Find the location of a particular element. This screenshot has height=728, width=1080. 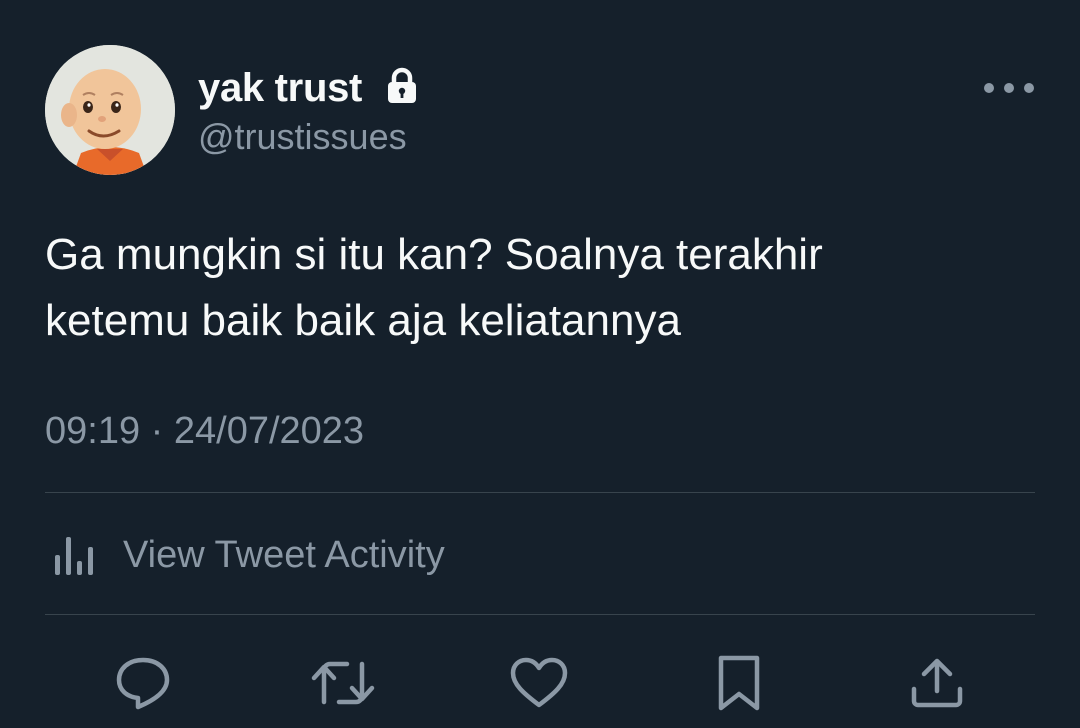

retweet-button is located at coordinates (343, 683).